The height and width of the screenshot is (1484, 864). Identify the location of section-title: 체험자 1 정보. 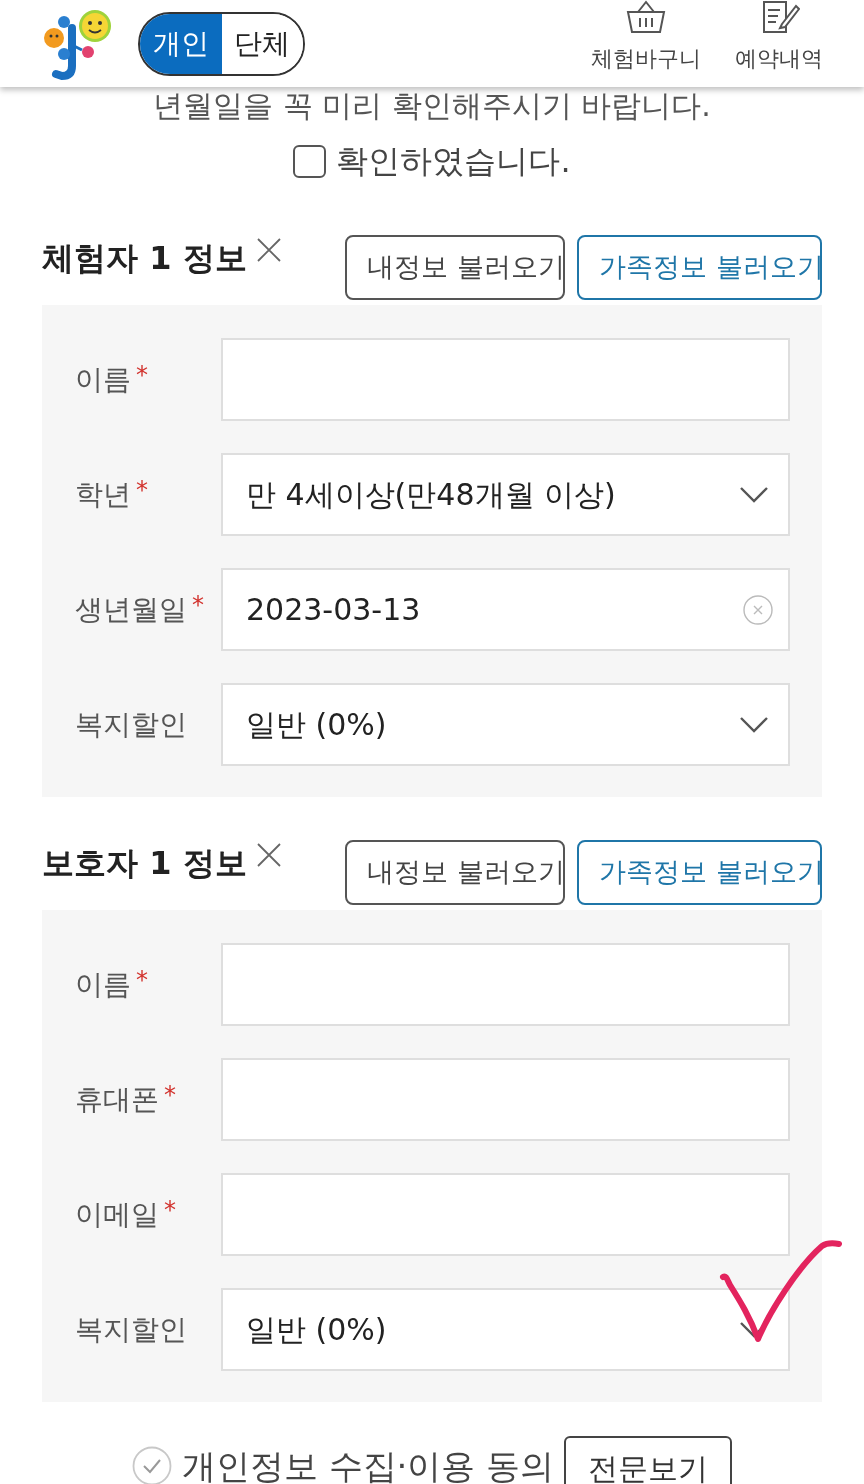
(144, 258).